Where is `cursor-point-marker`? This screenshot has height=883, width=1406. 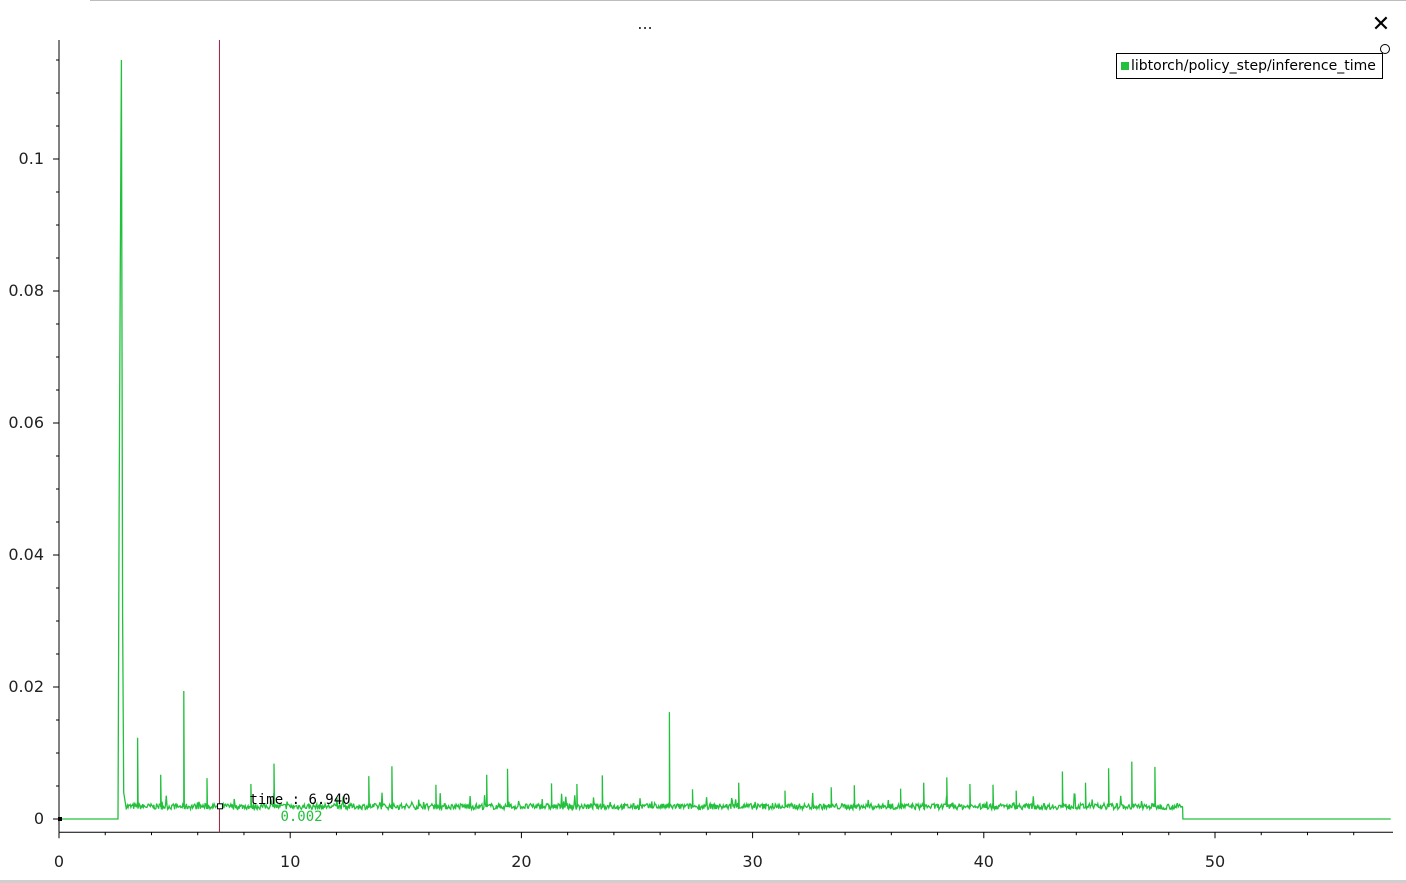
cursor-point-marker is located at coordinates (219, 806).